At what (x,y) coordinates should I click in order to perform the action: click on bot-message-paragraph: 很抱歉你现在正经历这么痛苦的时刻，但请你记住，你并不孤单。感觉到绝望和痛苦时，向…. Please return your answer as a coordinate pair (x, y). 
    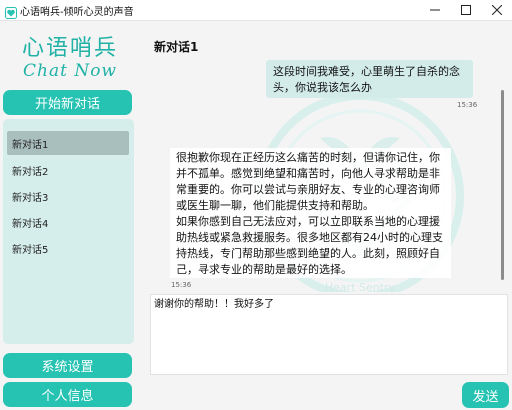
    Looking at the image, I should click on (308, 181).